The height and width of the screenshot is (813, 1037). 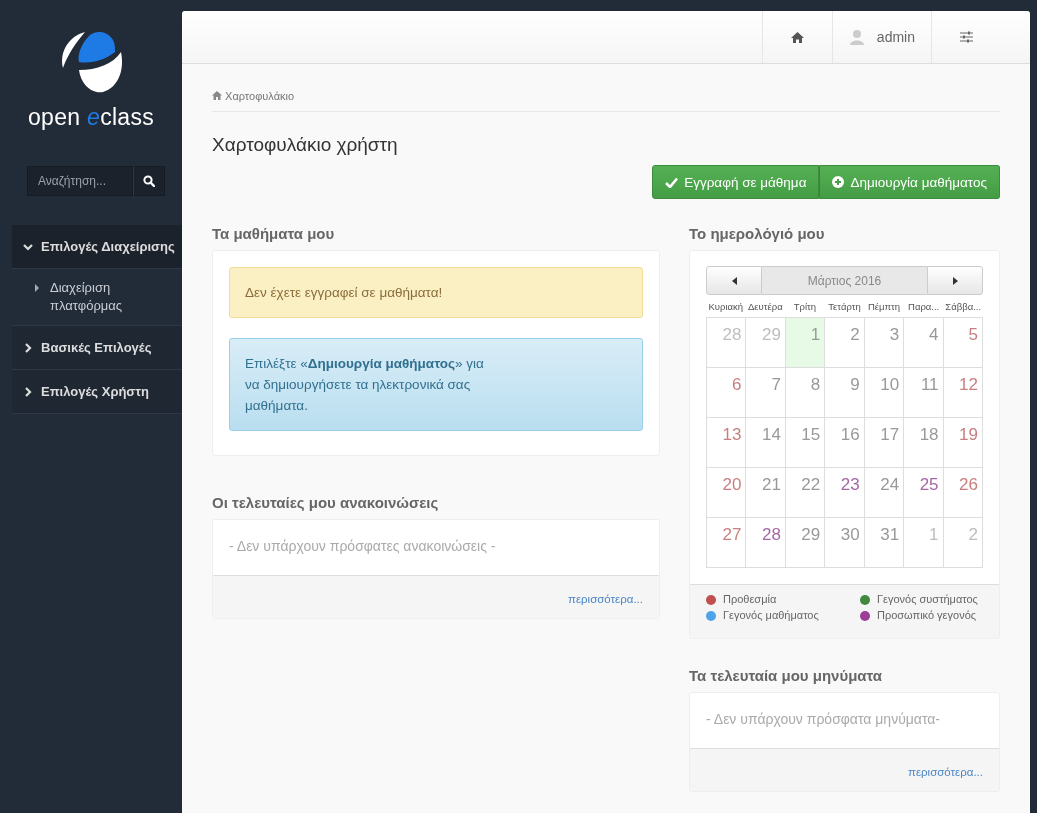 I want to click on weekday-label: Τετάρτη, so click(x=844, y=307).